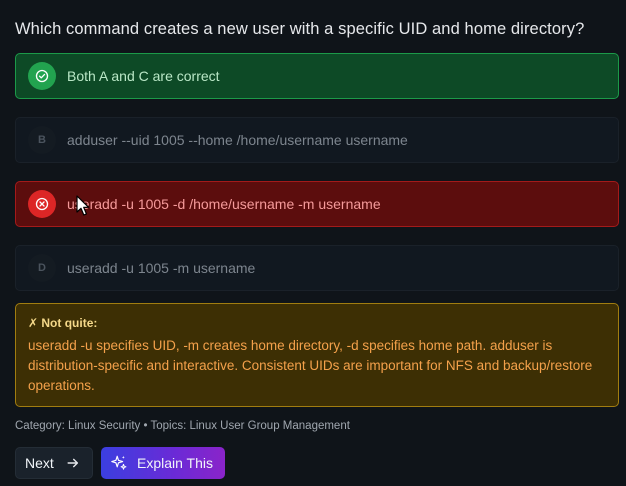 The image size is (626, 486). What do you see at coordinates (161, 268) in the screenshot?
I see `option-label: useradd -u 1005 -m username` at bounding box center [161, 268].